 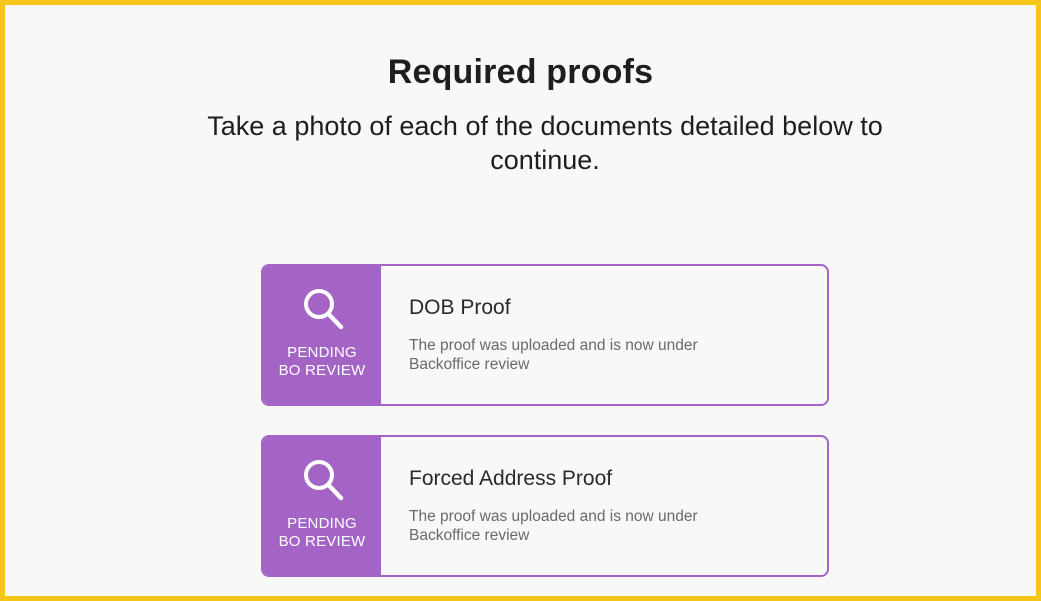 I want to click on page-title: Required proofs, so click(x=520, y=72).